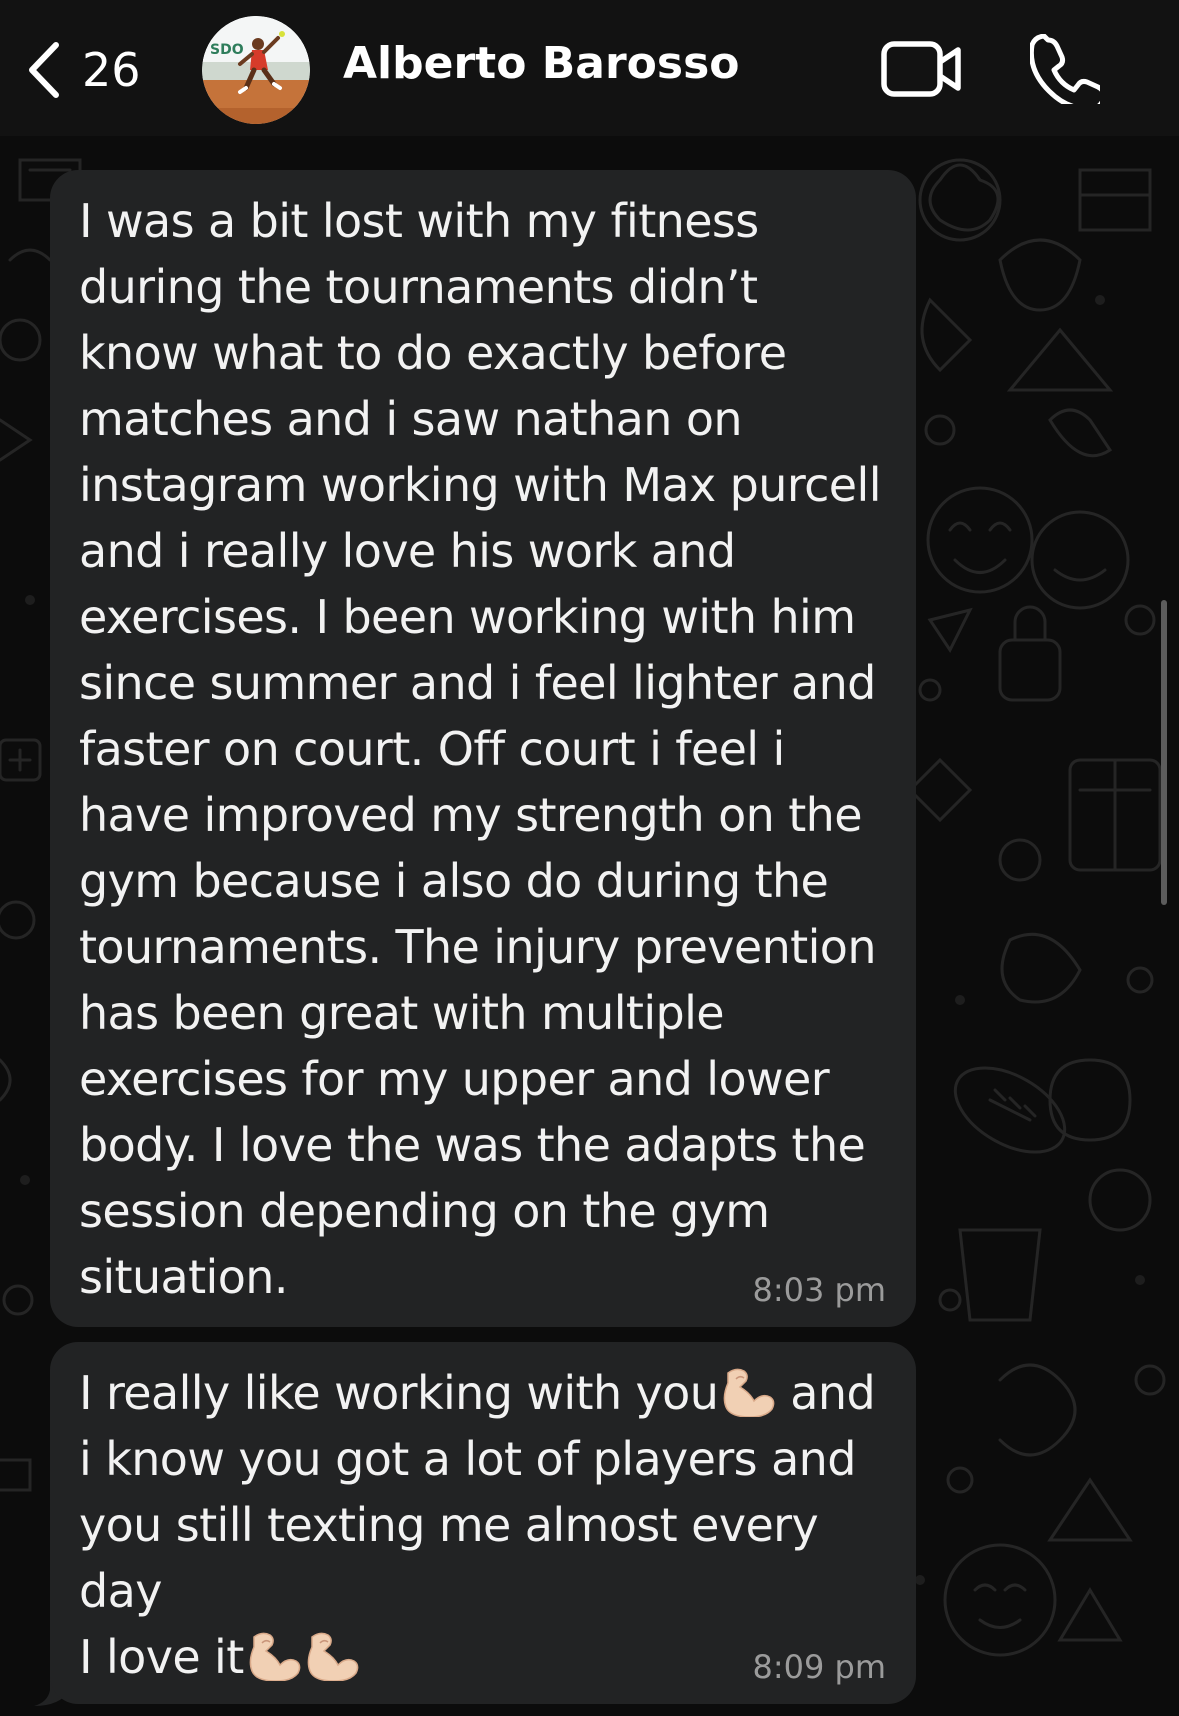 The width and height of the screenshot is (1179, 1716). What do you see at coordinates (826, 1393) in the screenshot?
I see `message-text-line1-end: and` at bounding box center [826, 1393].